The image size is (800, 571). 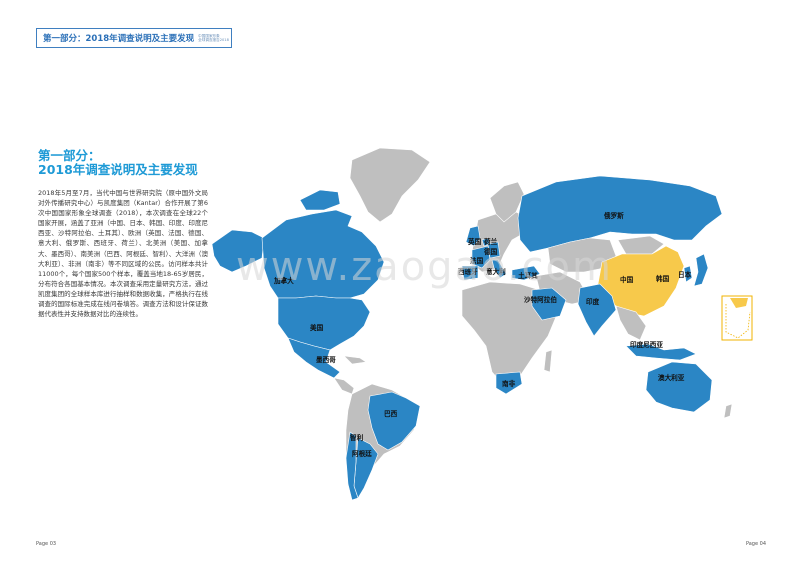 I want to click on country-madagascar, so click(x=548, y=361).